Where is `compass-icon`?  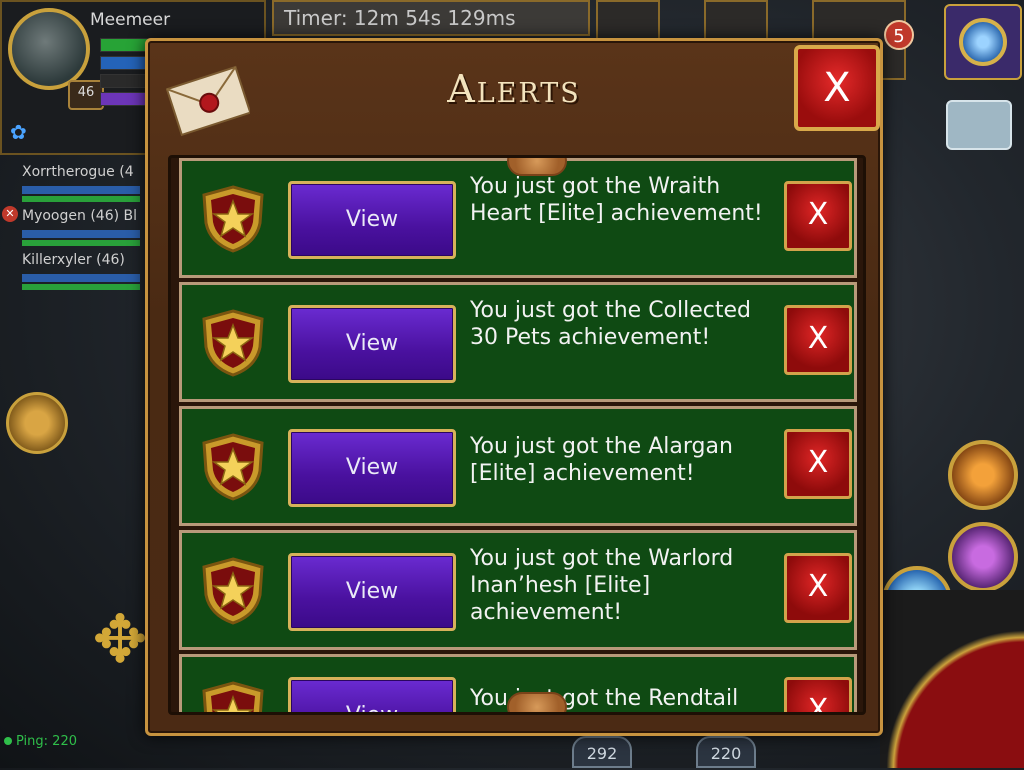
compass-icon is located at coordinates (983, 42).